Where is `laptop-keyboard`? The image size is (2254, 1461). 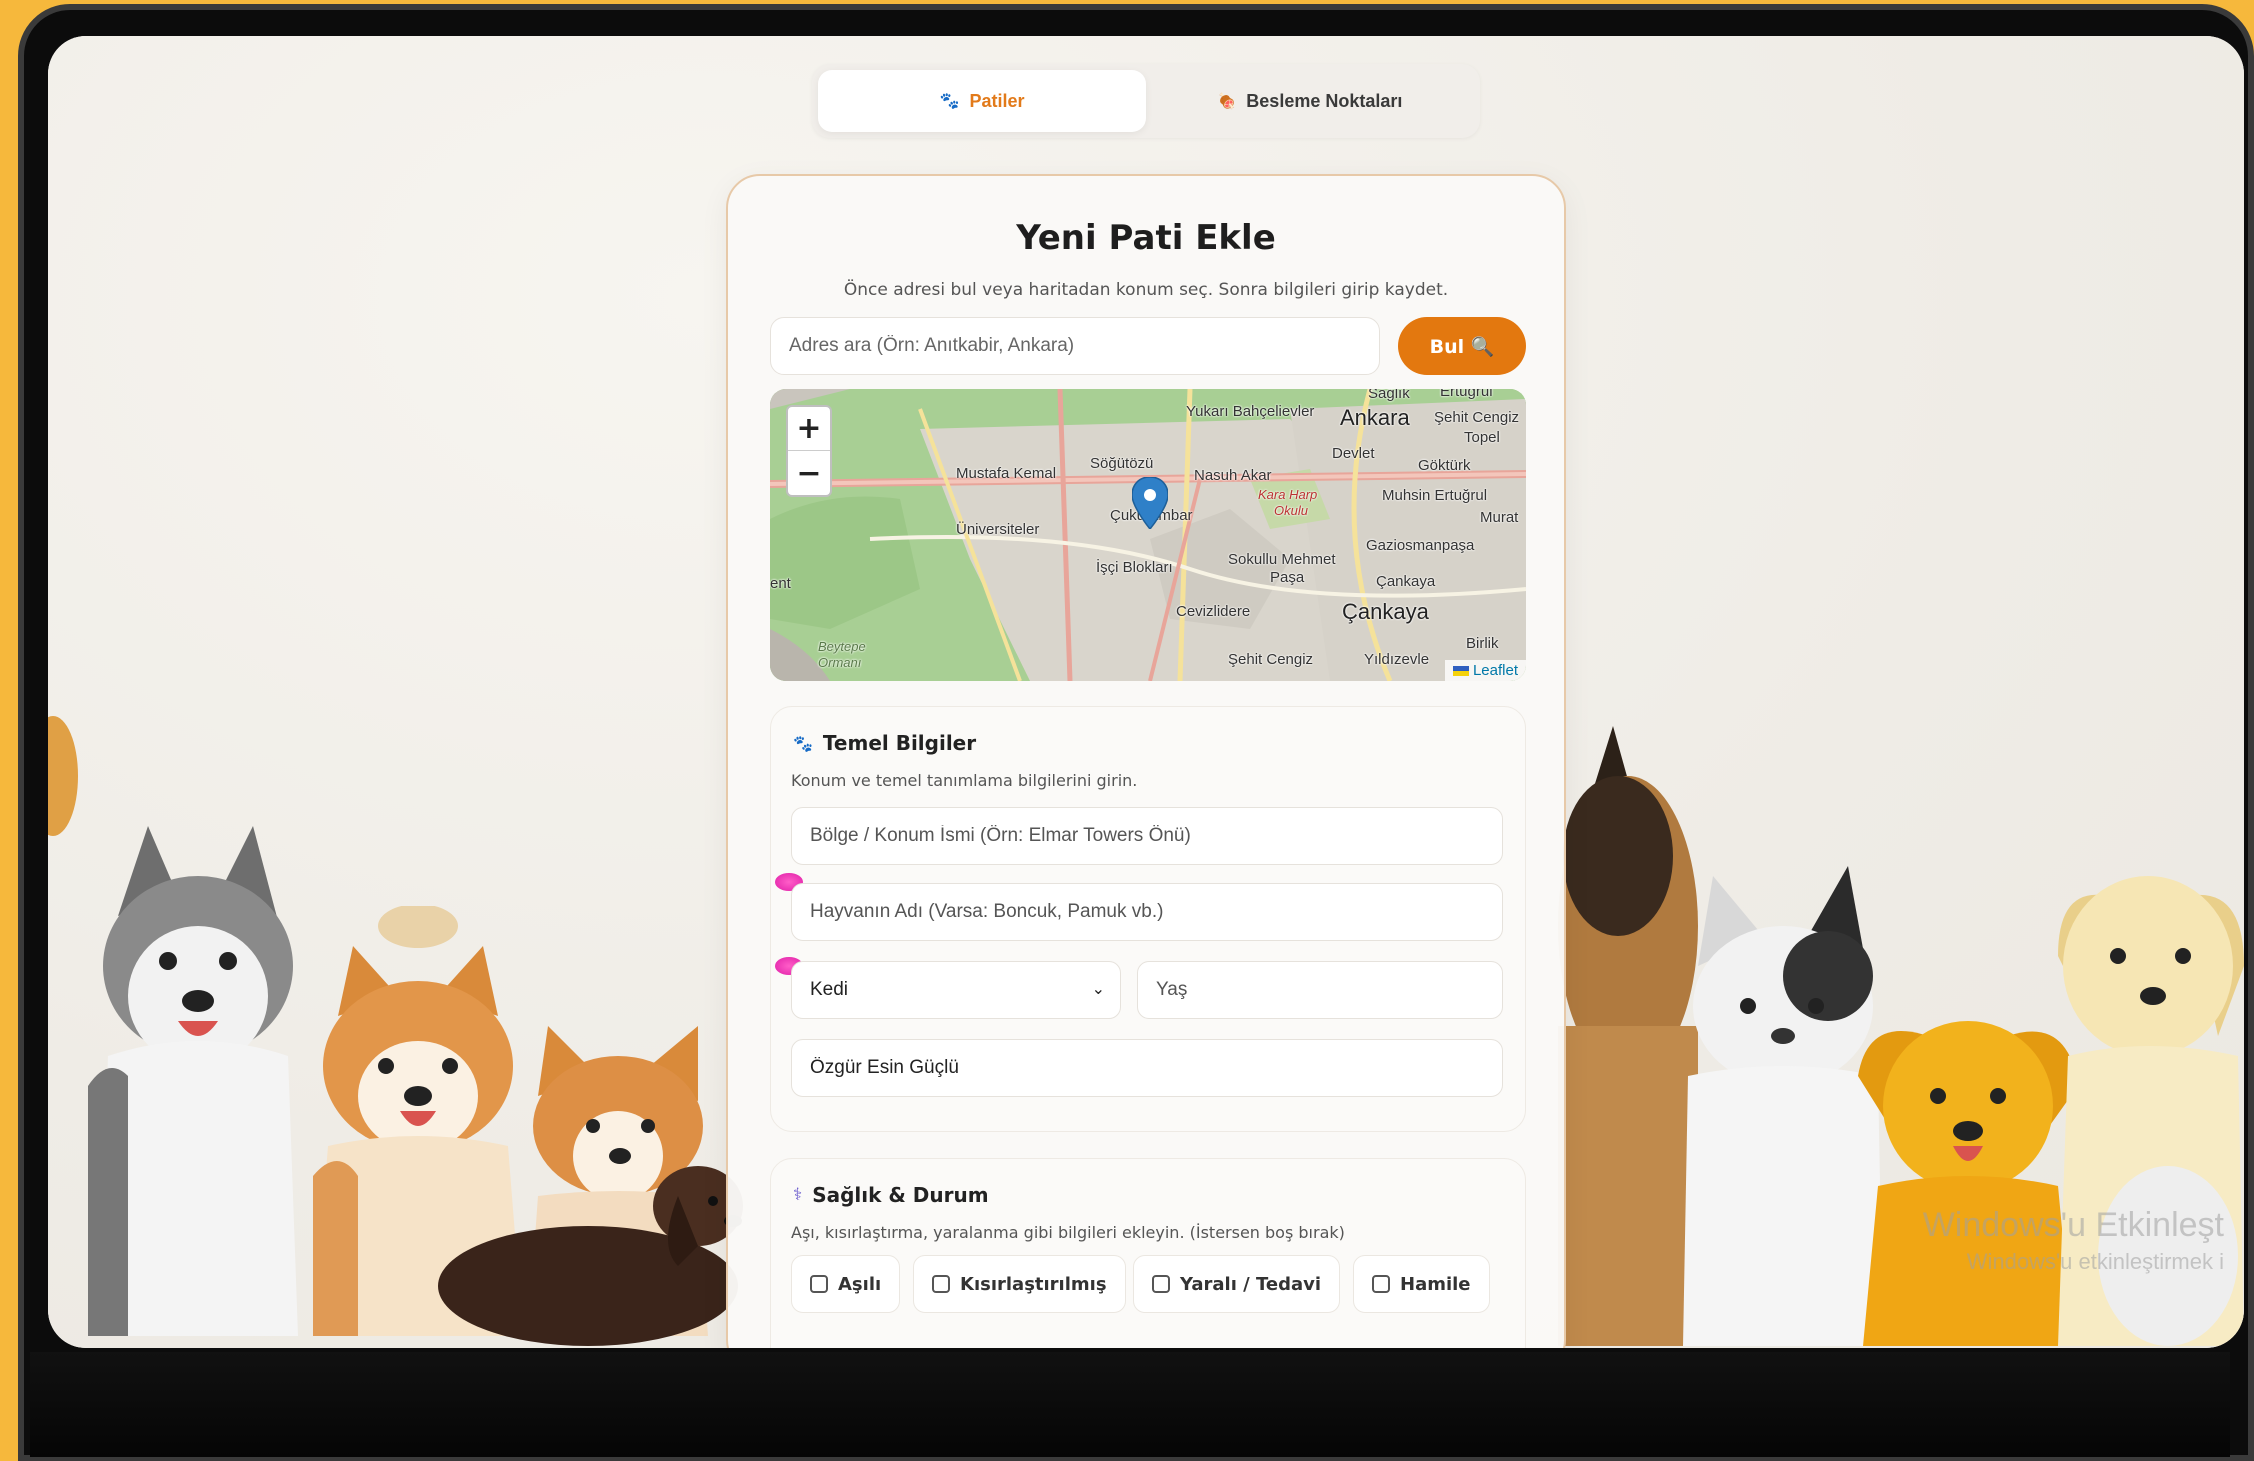
laptop-keyboard is located at coordinates (1130, 1404).